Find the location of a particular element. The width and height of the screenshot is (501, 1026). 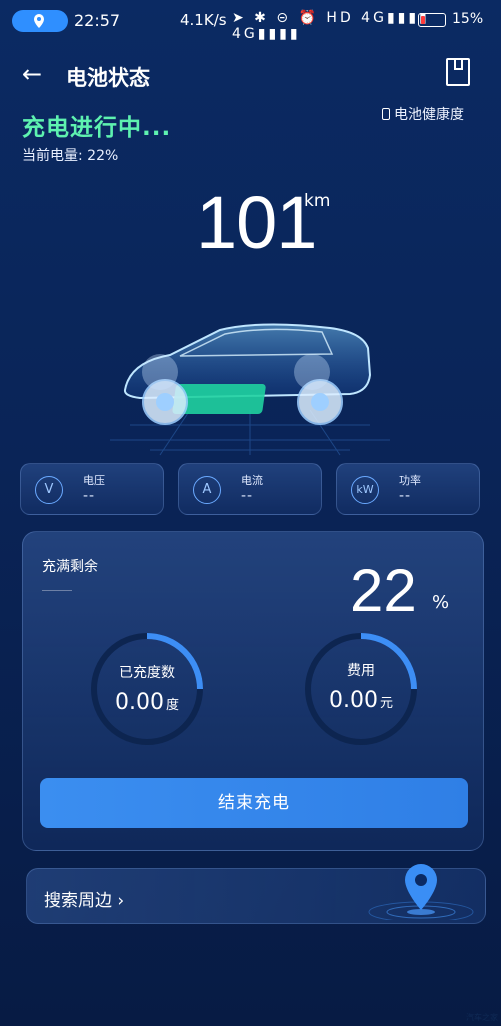

remaining-placeholder is located at coordinates (57, 590).